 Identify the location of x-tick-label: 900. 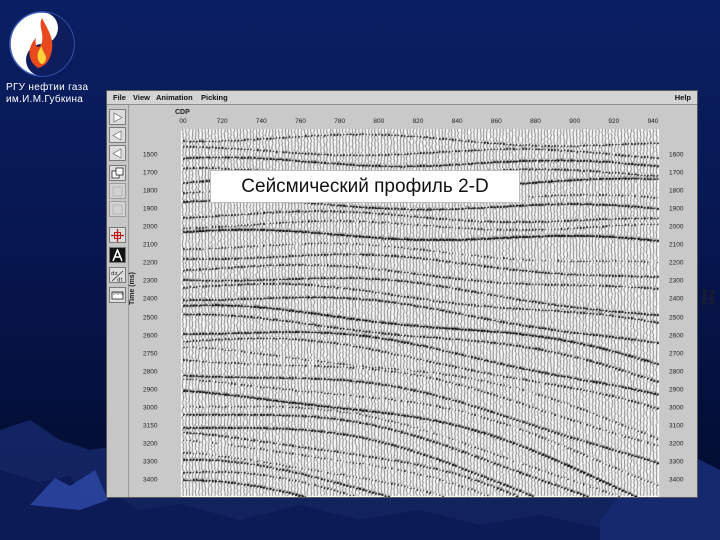
(575, 121).